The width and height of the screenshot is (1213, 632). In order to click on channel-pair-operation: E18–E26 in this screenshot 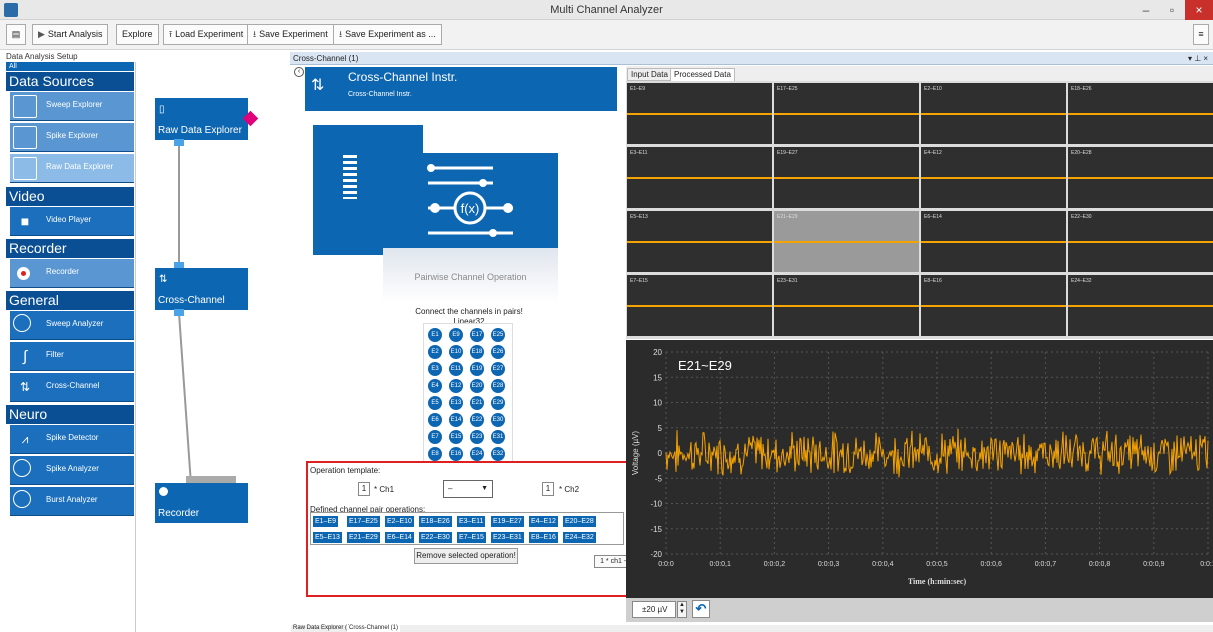, I will do `click(435, 521)`.